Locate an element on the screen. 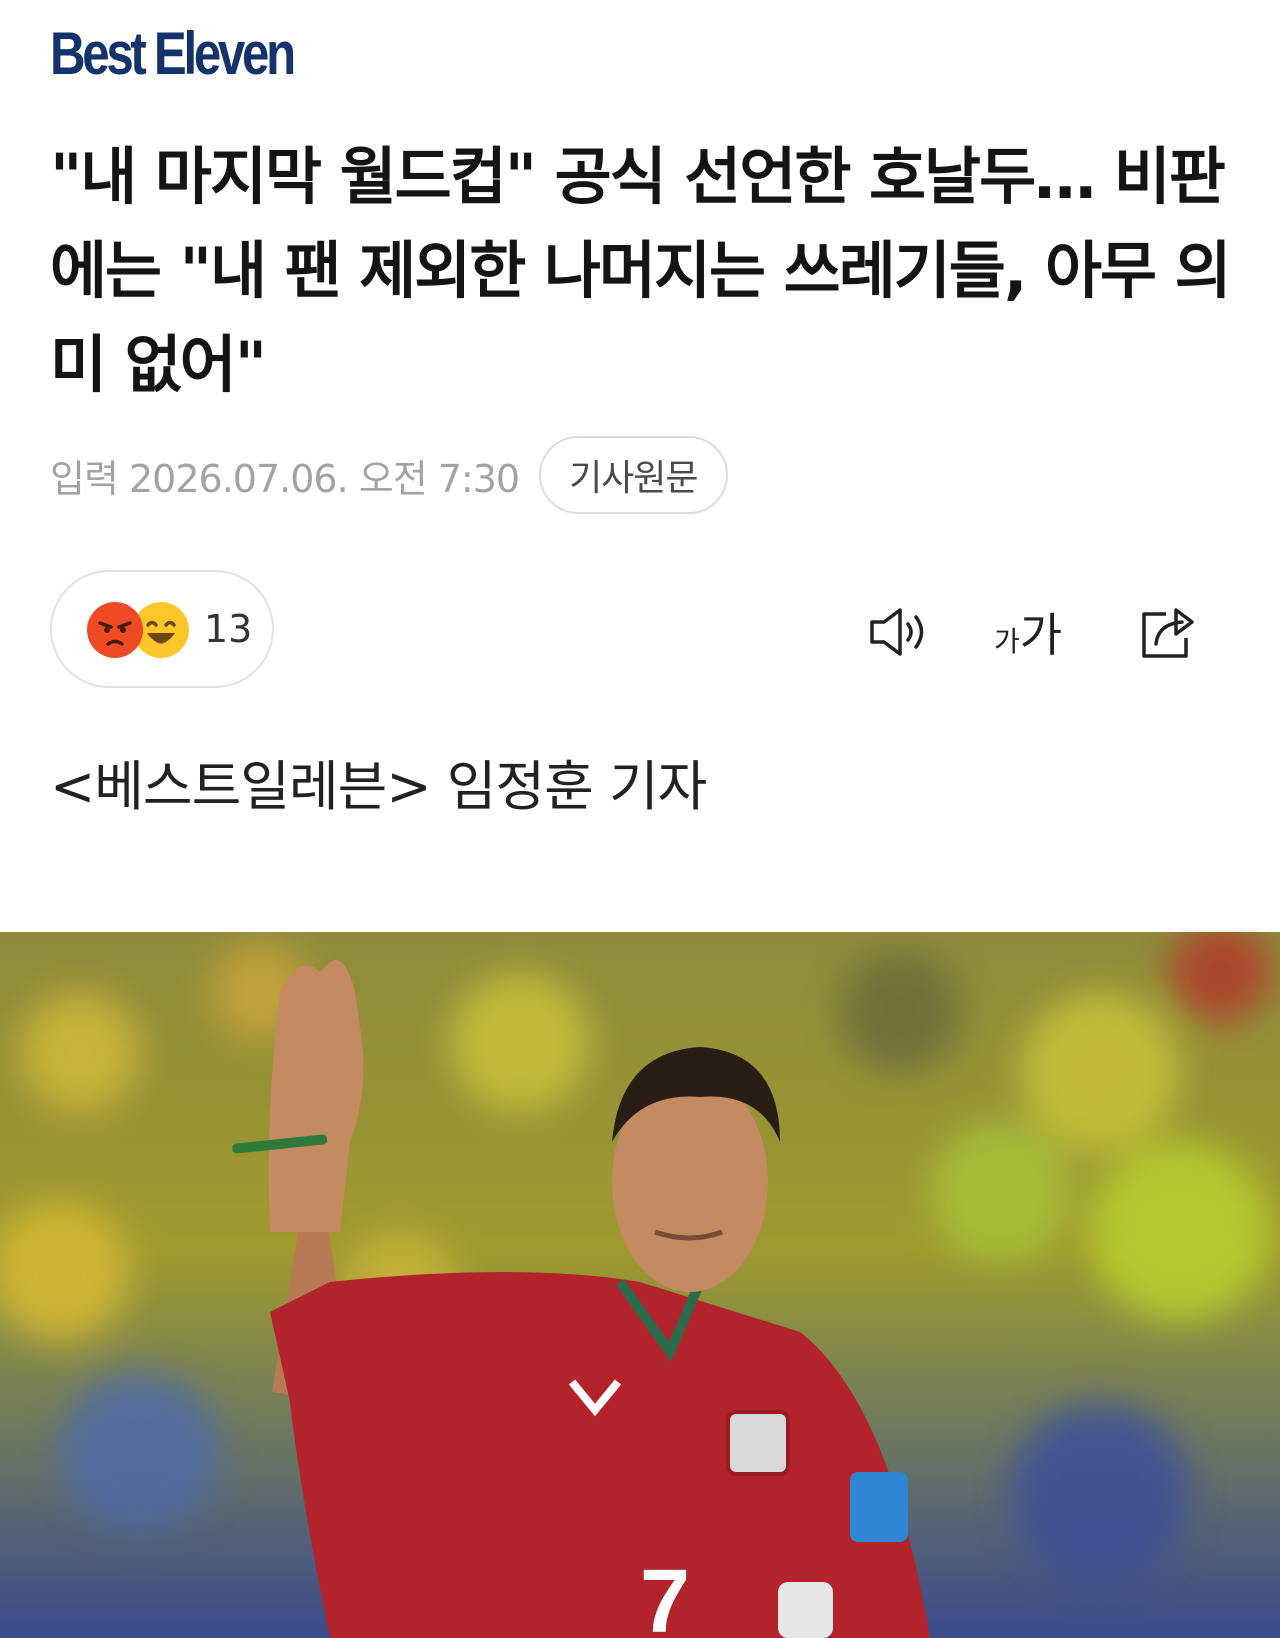 This screenshot has width=1280, height=1638. share-icon is located at coordinates (1168, 632).